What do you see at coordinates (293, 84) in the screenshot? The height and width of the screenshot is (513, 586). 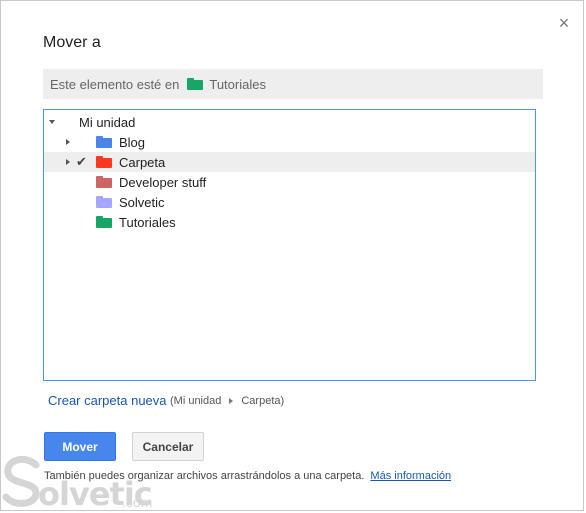 I see `current-location-bar: Este elemento esté en Tutoriales` at bounding box center [293, 84].